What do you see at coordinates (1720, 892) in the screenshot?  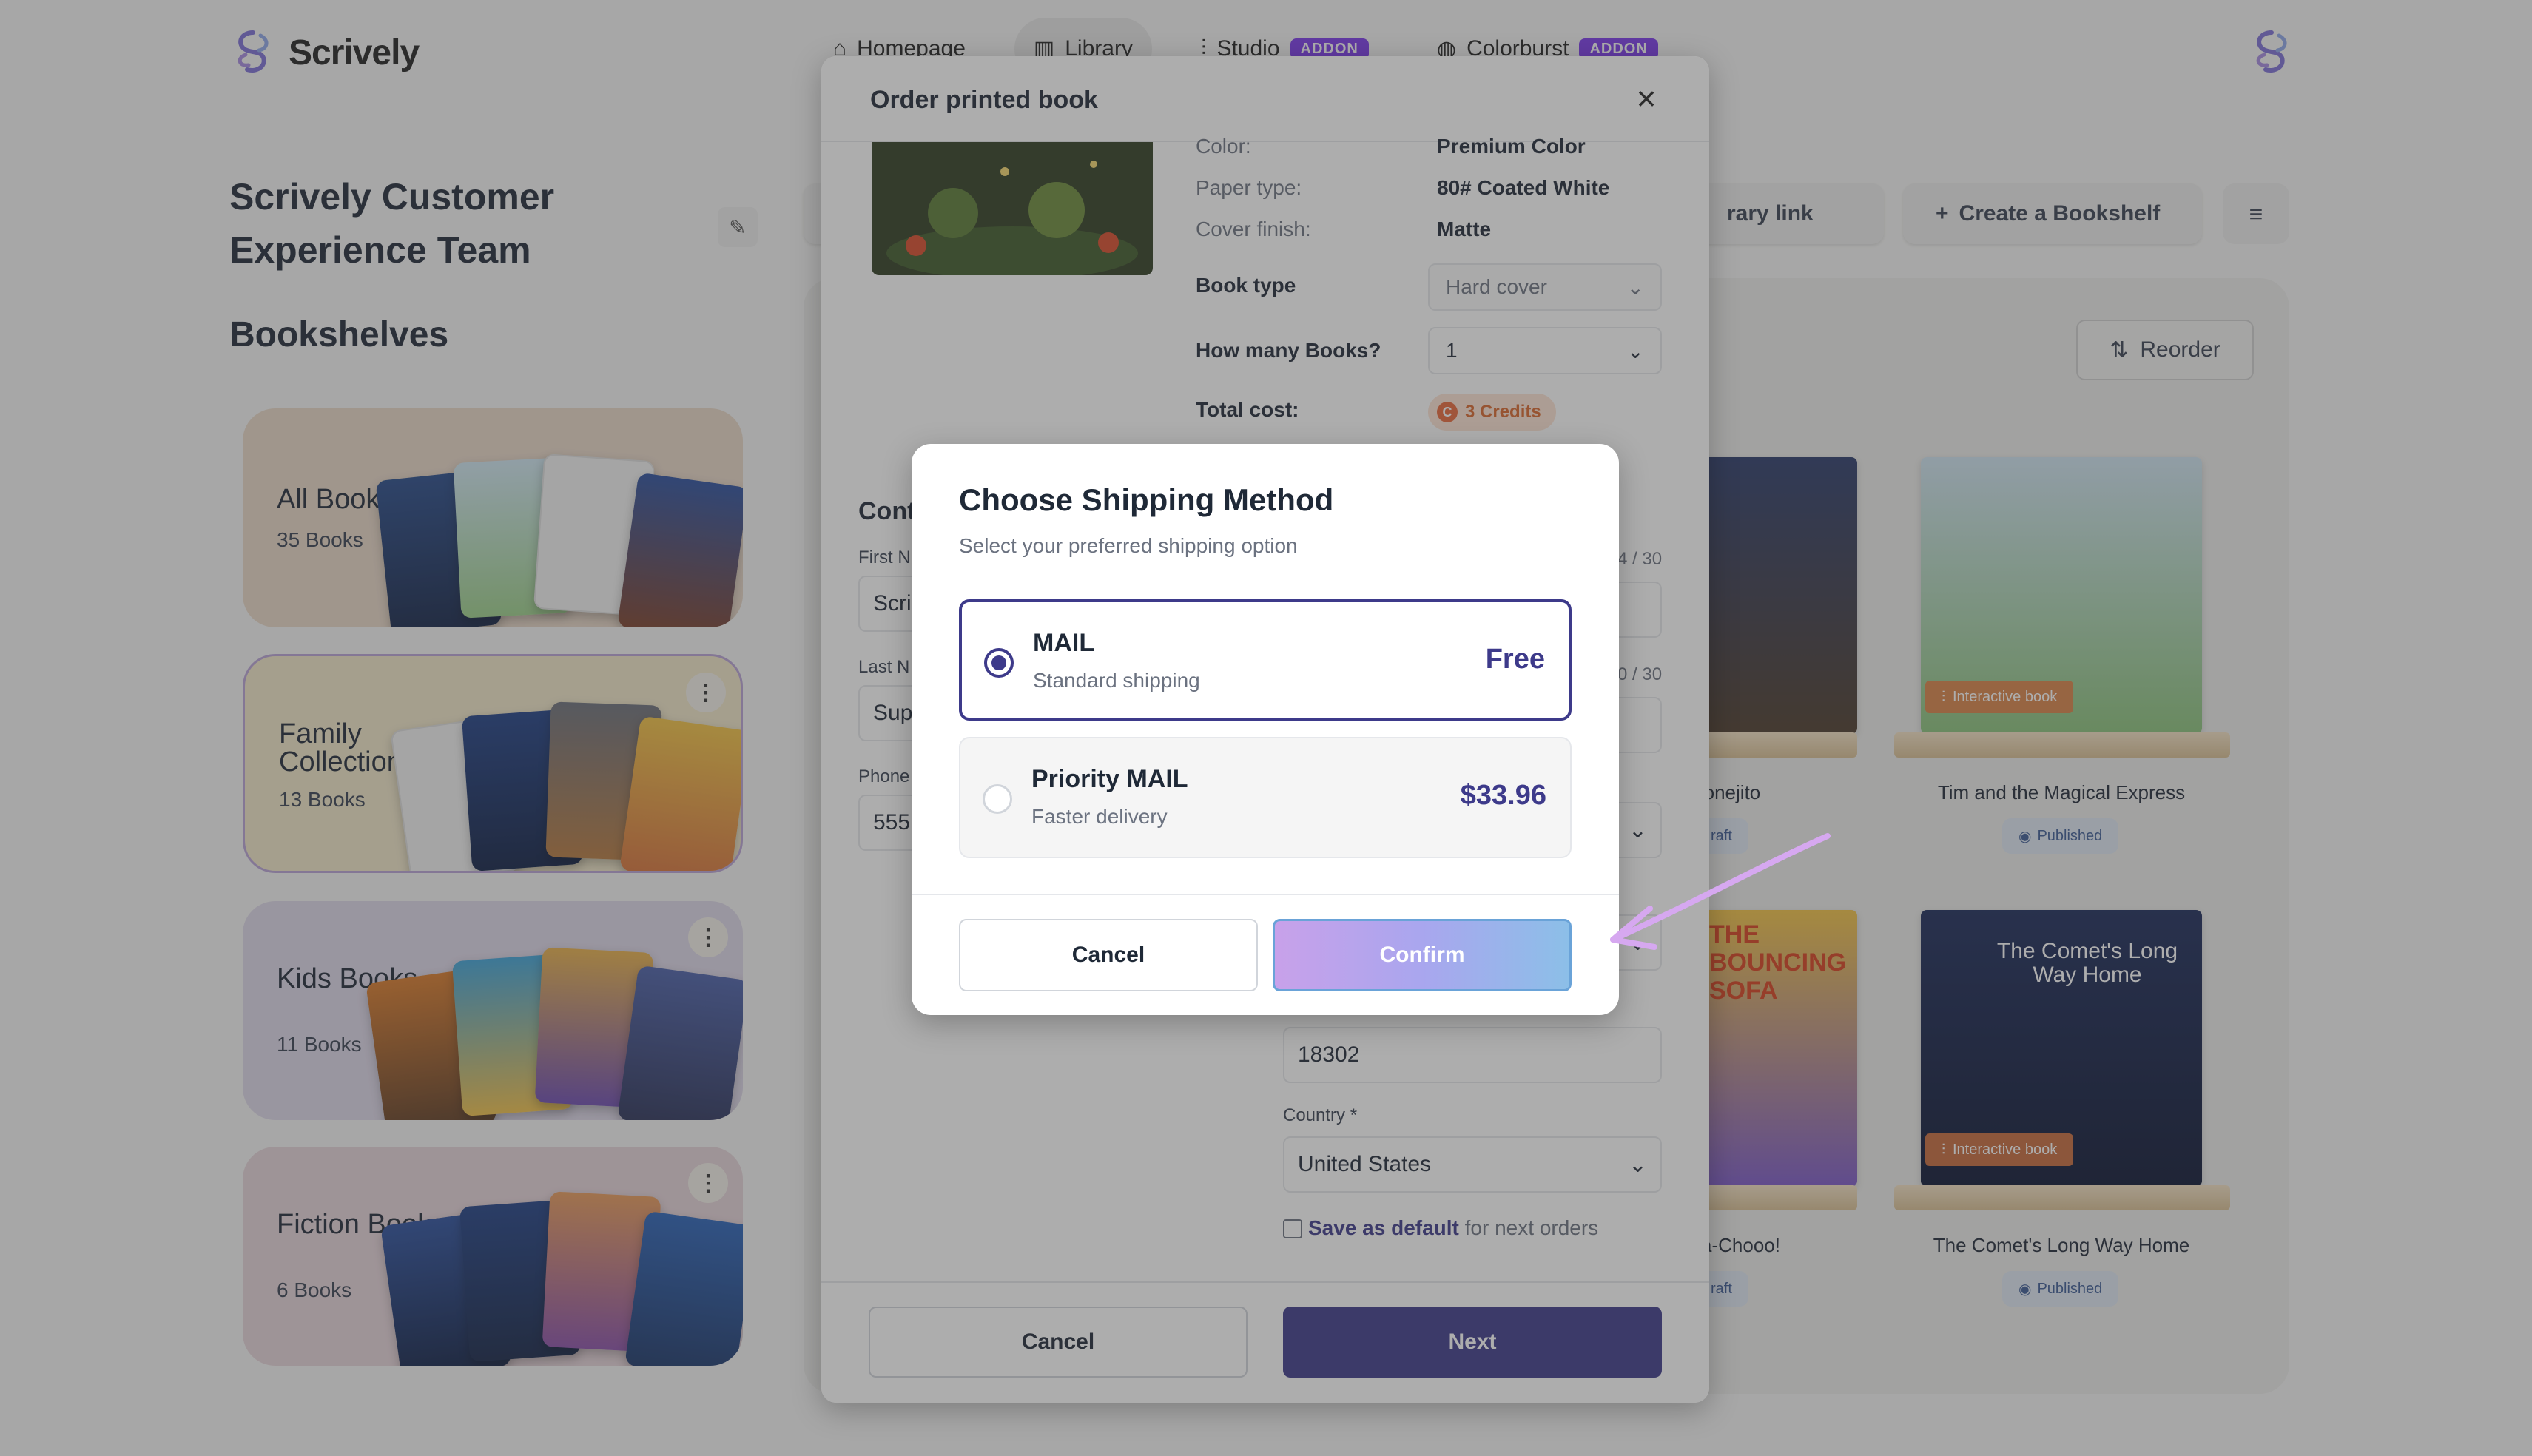 I see `annotation-arrow-icon` at bounding box center [1720, 892].